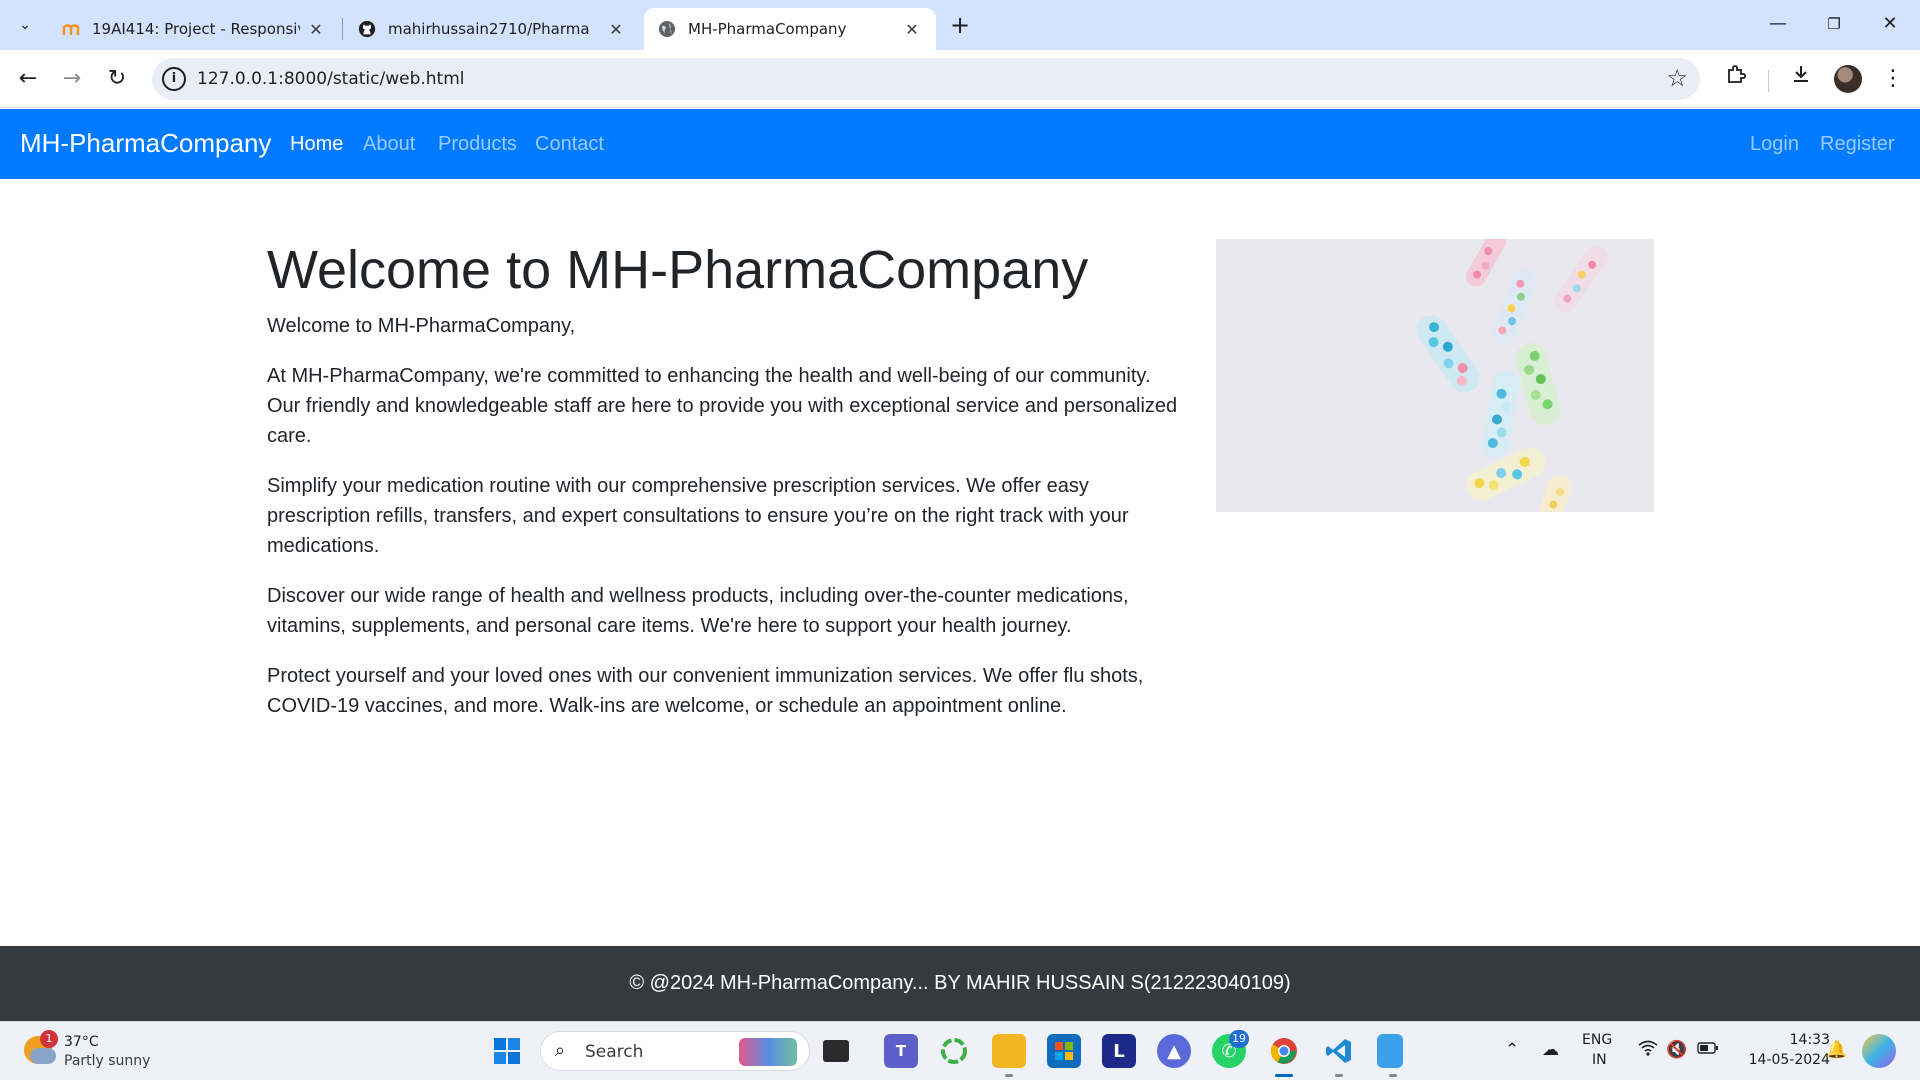 This screenshot has width=1920, height=1080. I want to click on search-icon: ⌕, so click(560, 1050).